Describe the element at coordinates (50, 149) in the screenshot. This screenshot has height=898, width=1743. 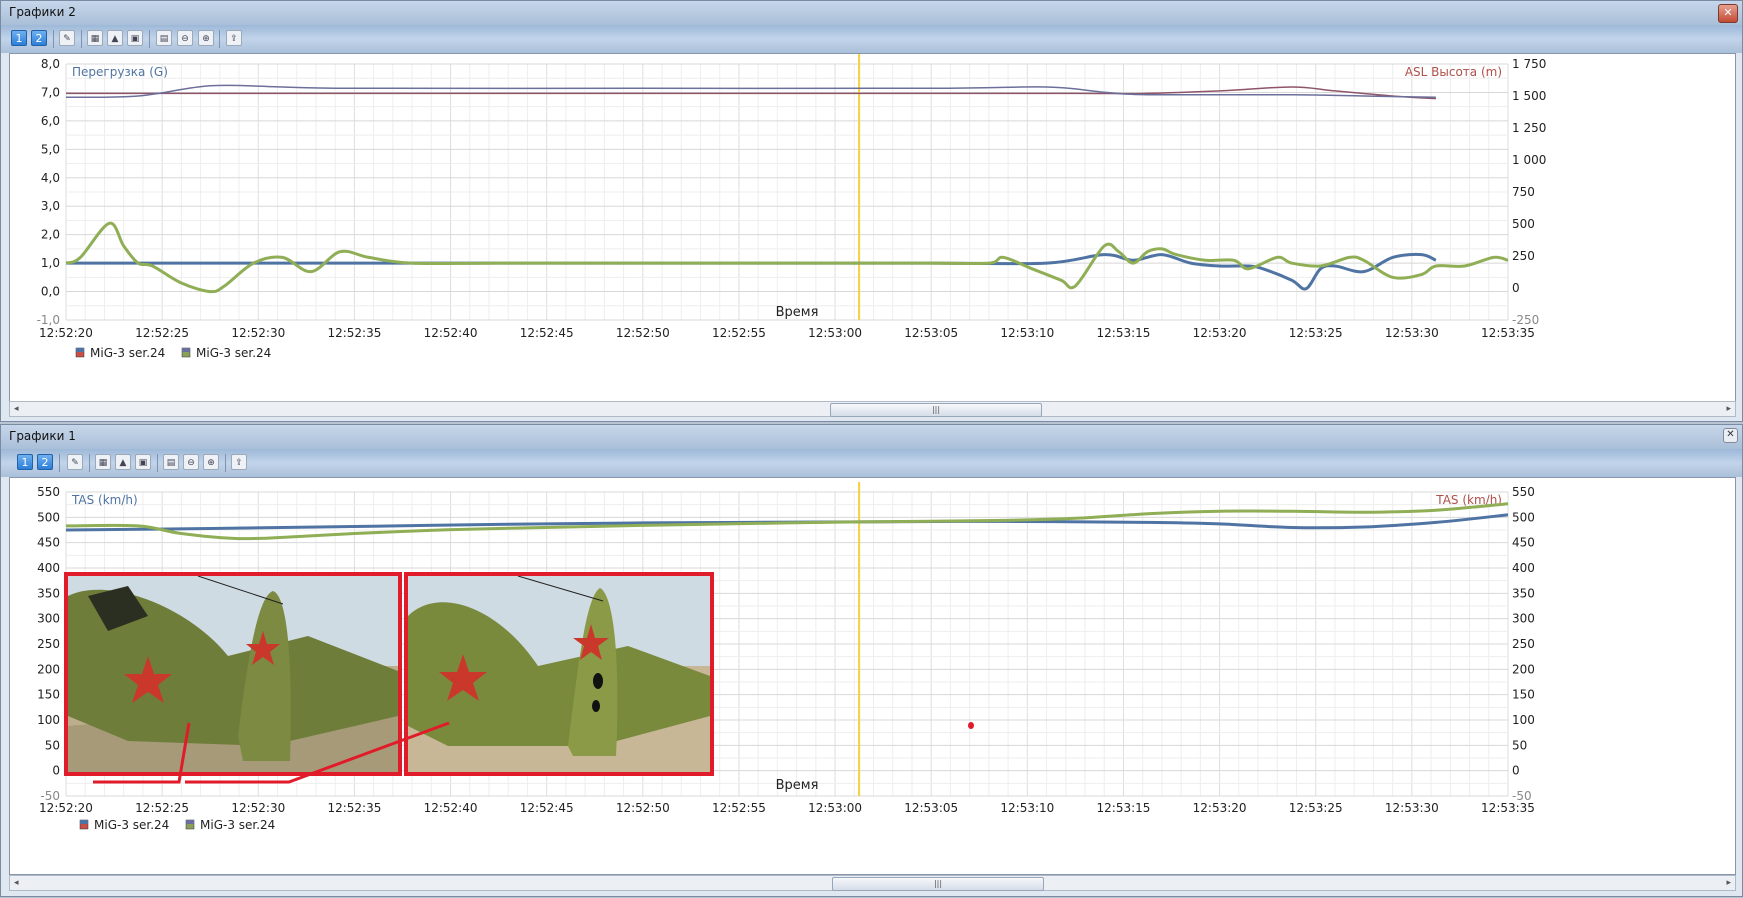
I see `y-tick-label-left: 5,0` at that location.